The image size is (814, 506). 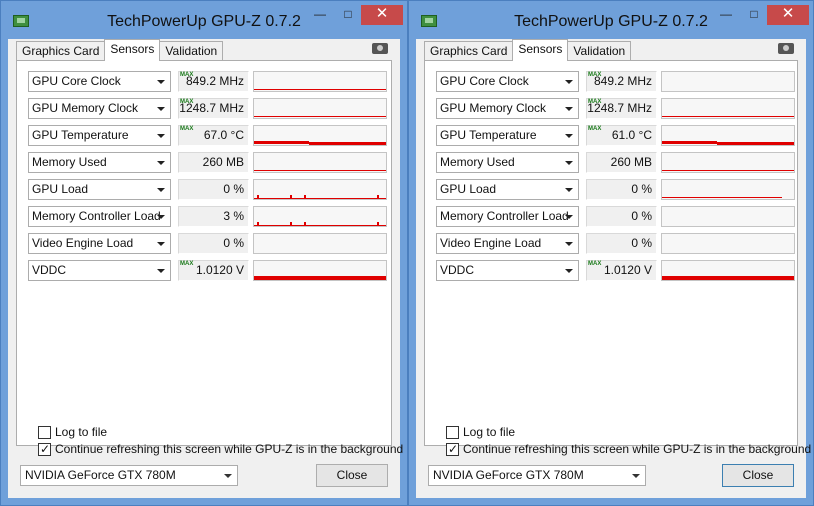 I want to click on sensor-value: MAX 67.0 °C, so click(x=213, y=135).